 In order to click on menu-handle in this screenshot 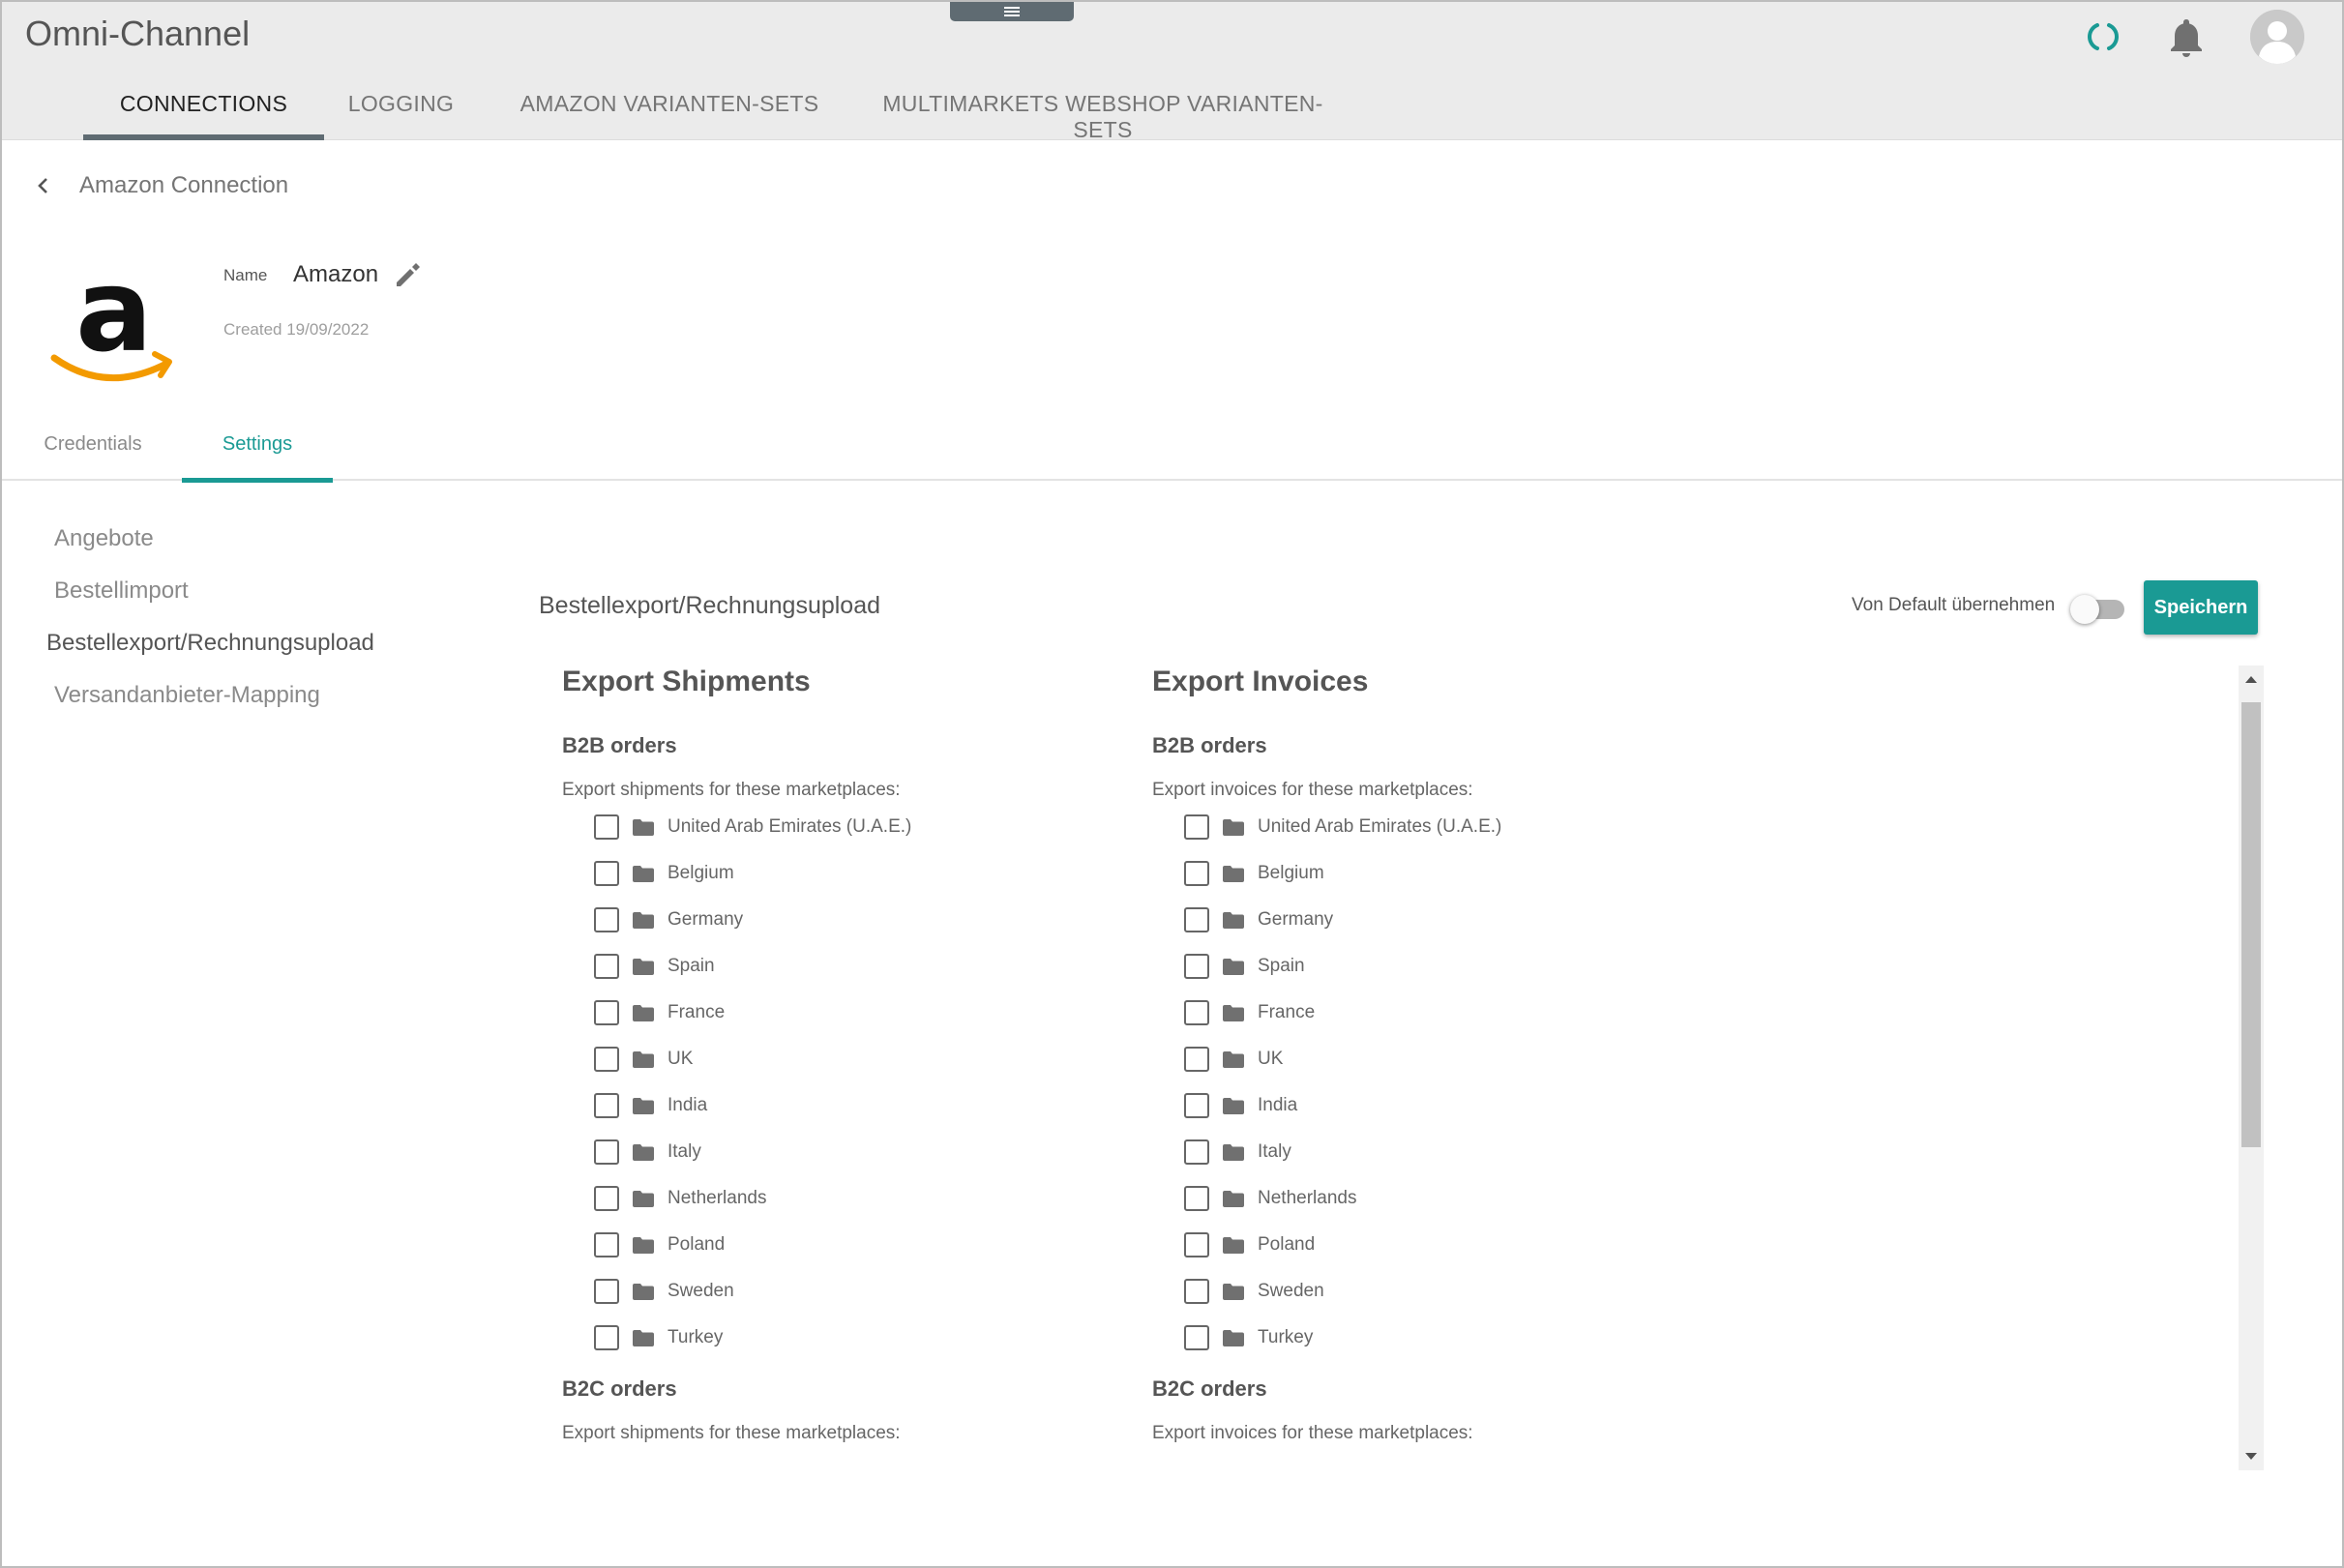, I will do `click(1012, 11)`.